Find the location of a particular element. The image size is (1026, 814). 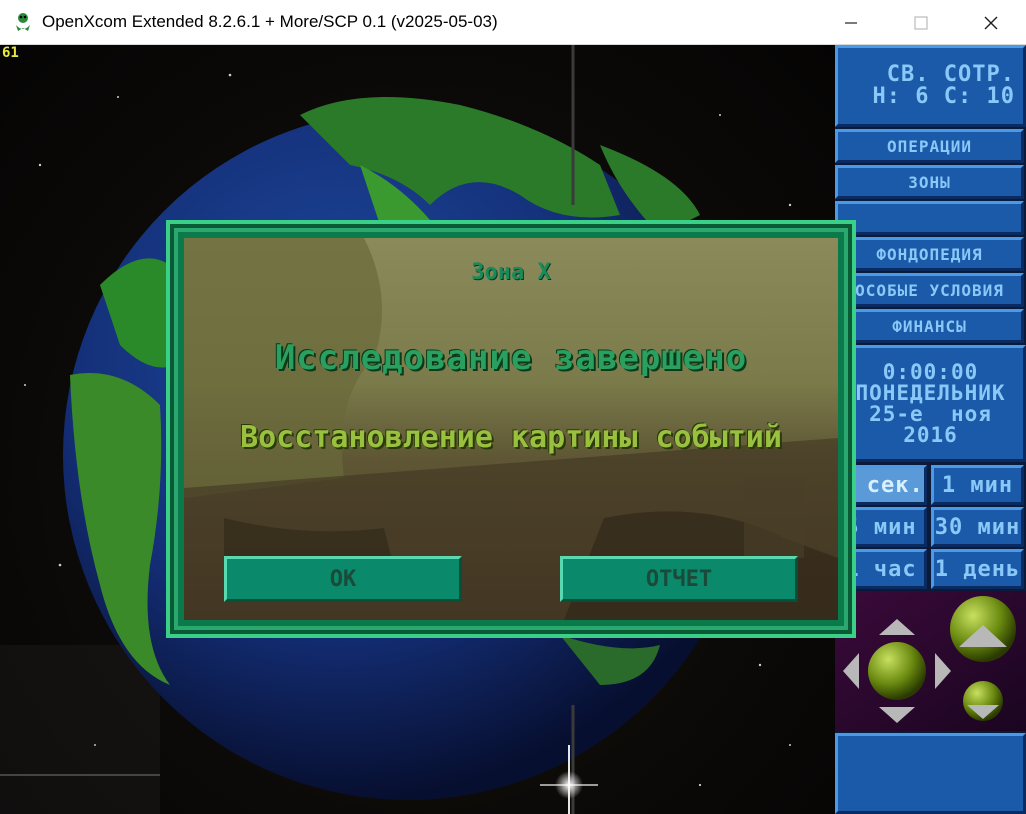

speed-30-min: 30 мин is located at coordinates (977, 527).